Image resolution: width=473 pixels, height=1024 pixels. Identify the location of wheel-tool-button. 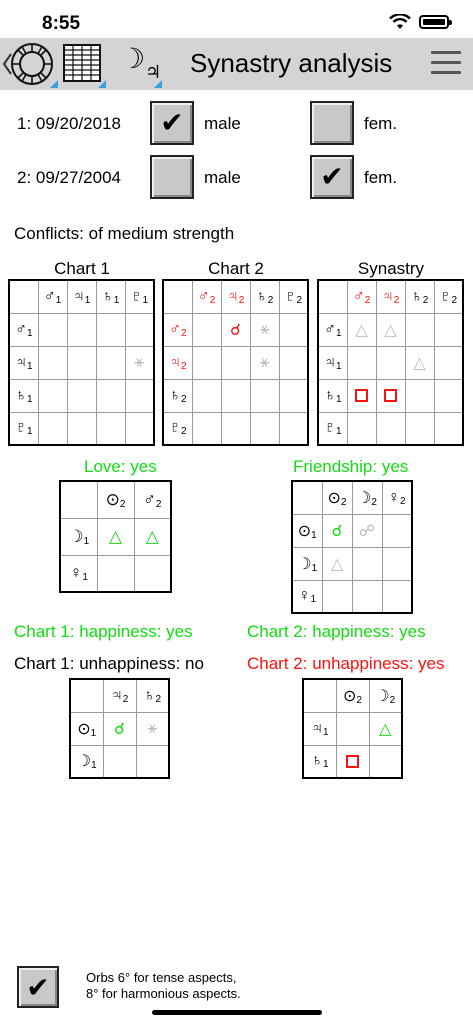
(29, 64).